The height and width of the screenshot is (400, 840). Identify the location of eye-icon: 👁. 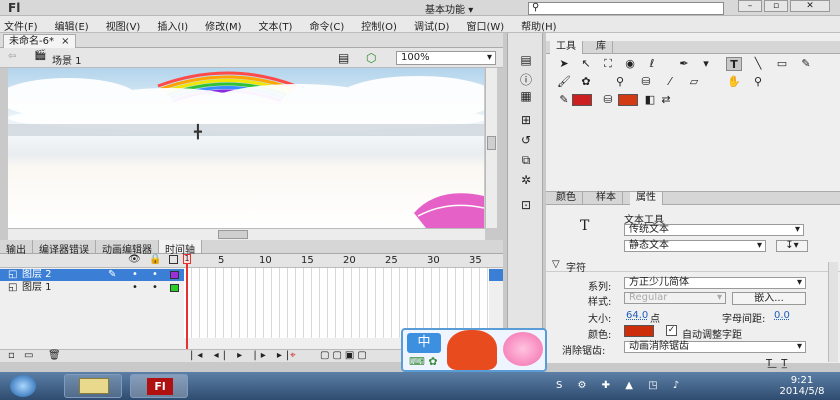
(134, 259).